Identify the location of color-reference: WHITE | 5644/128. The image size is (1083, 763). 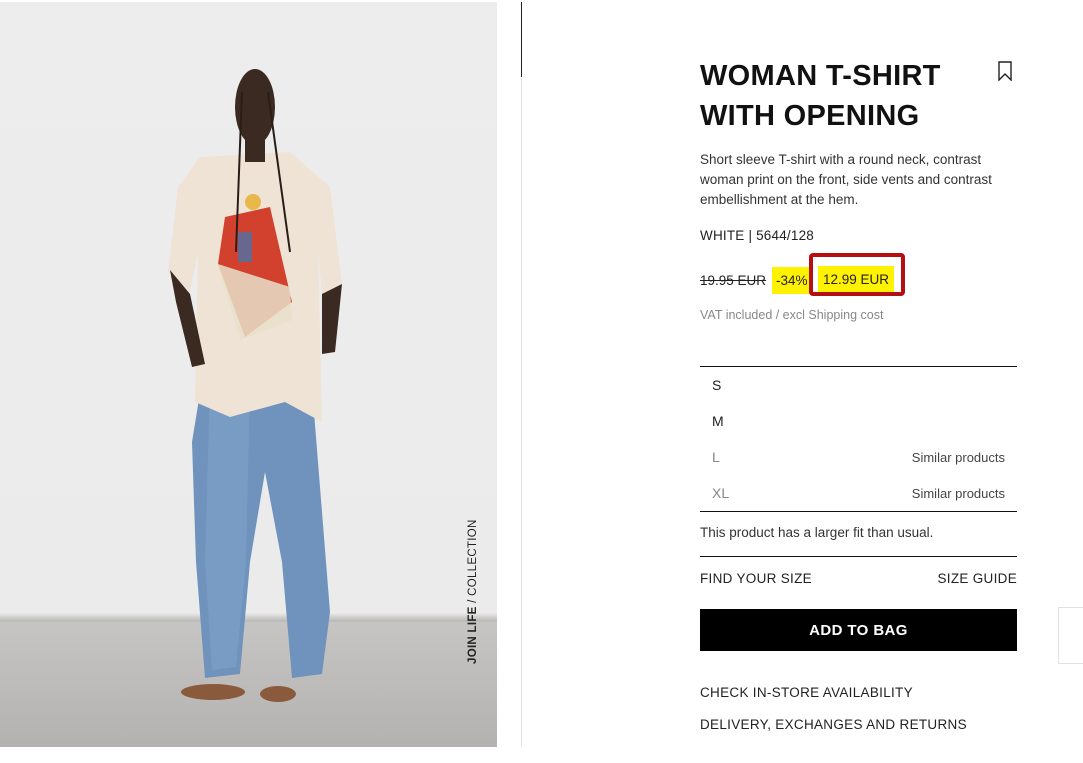
(757, 235).